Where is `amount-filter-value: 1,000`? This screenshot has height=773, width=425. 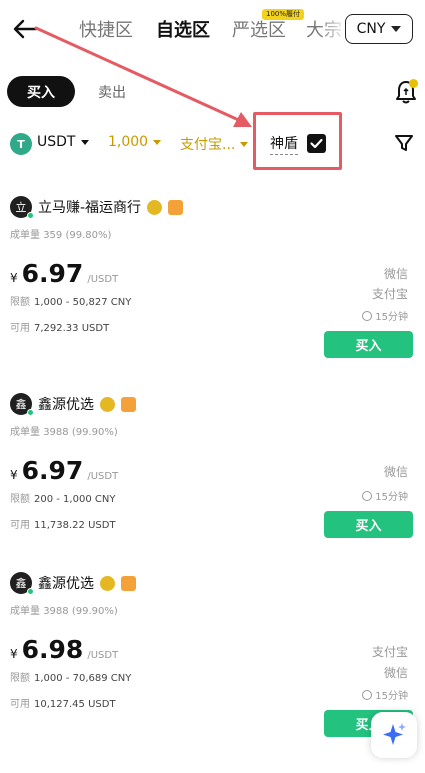 amount-filter-value: 1,000 is located at coordinates (128, 142).